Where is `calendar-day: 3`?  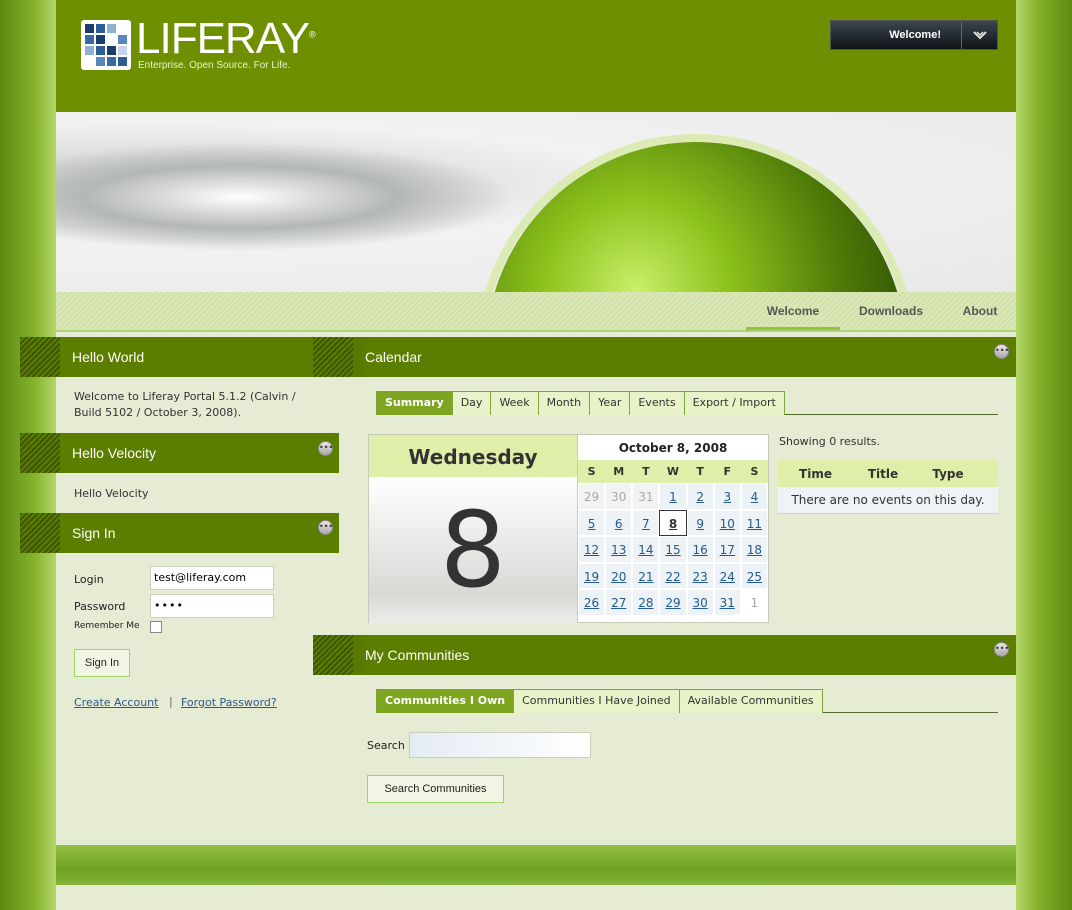
calendar-day: 3 is located at coordinates (727, 496).